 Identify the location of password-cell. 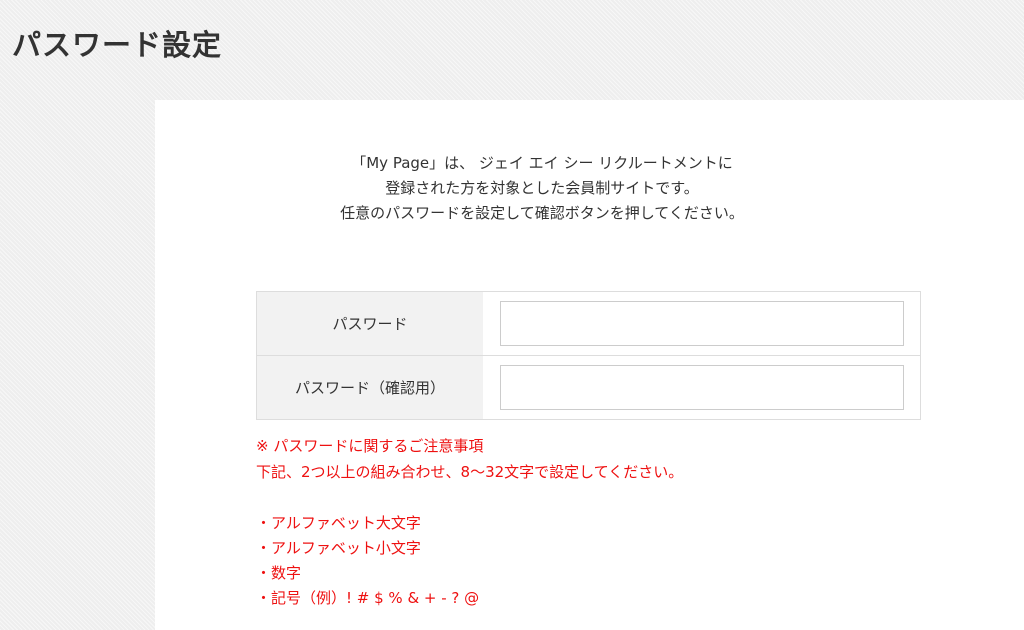
(701, 323).